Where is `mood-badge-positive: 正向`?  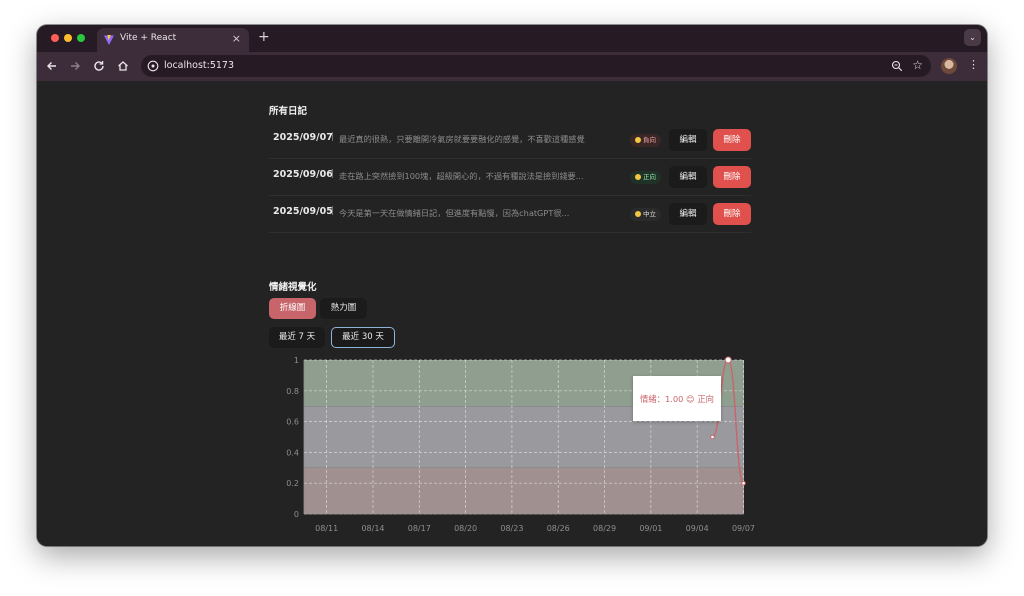
mood-badge-positive: 正向 is located at coordinates (645, 177).